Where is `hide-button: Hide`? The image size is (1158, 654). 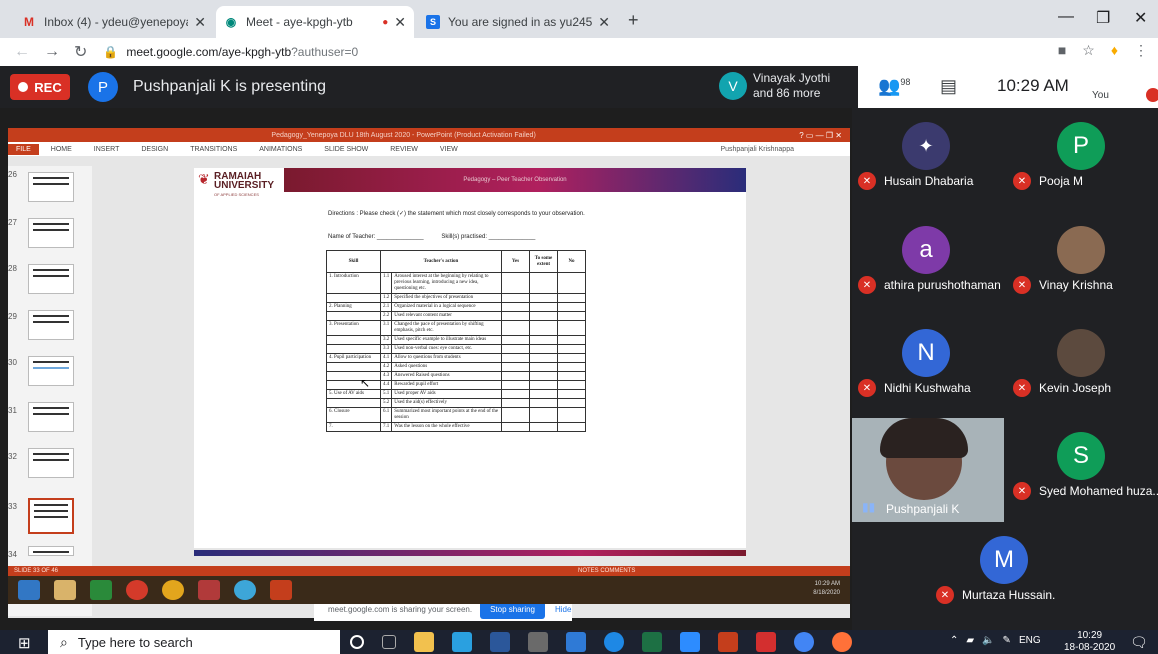
hide-button: Hide is located at coordinates (563, 609).